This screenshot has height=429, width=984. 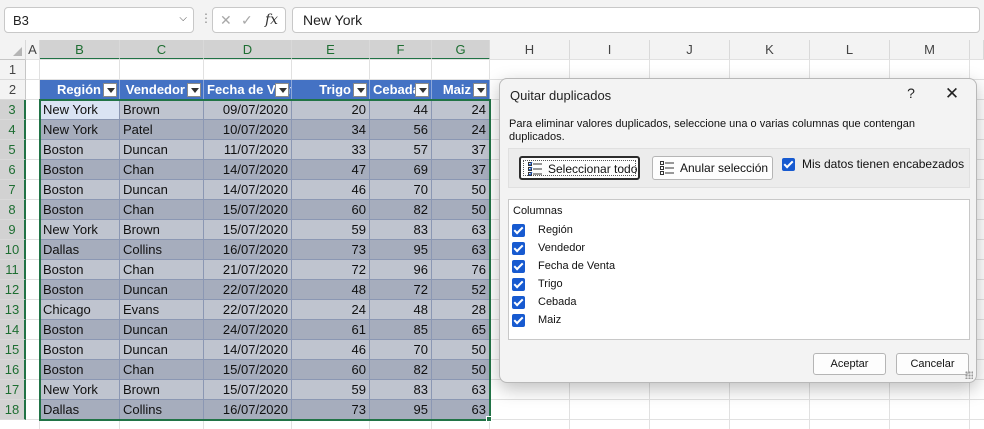 I want to click on table-cell: 09/07/2020, so click(x=248, y=110).